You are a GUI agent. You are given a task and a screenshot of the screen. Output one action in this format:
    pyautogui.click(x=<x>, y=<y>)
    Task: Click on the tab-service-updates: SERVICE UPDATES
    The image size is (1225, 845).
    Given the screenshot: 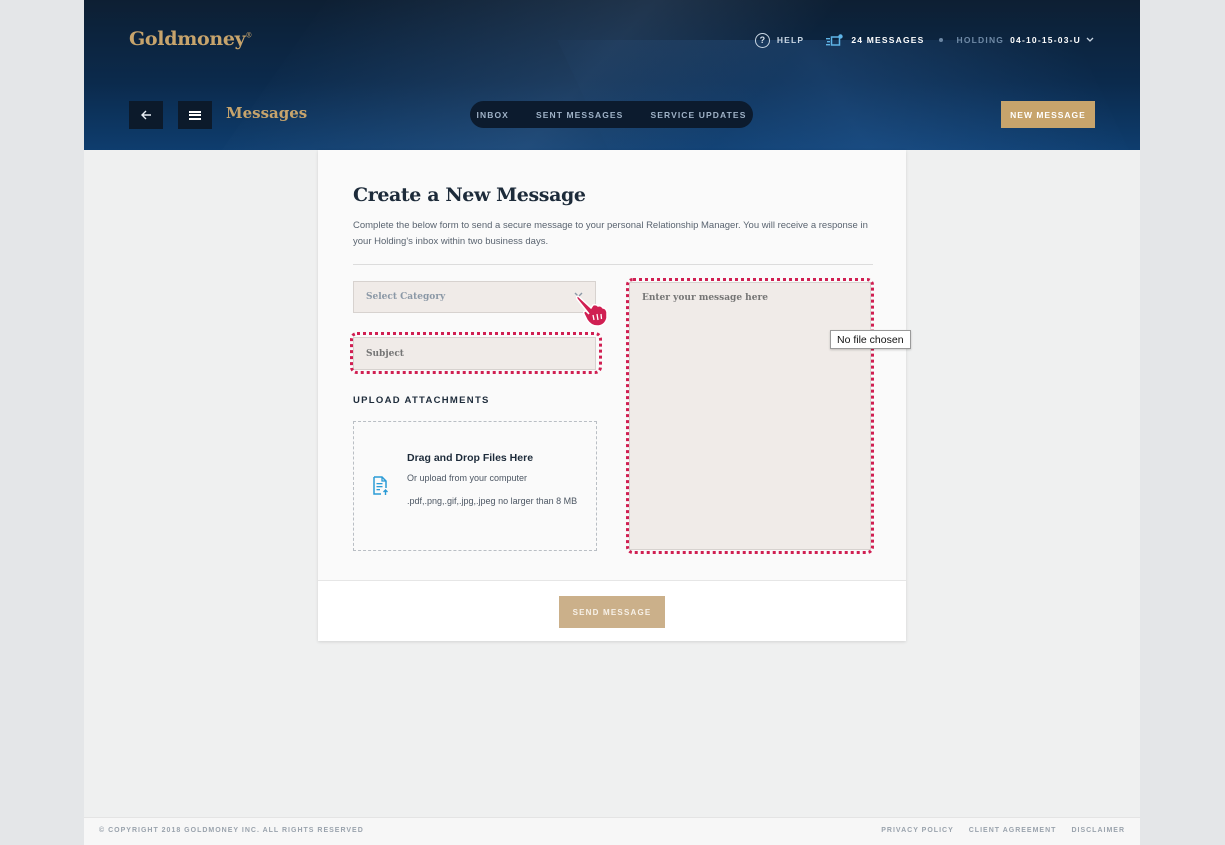 What is the action you would take?
    pyautogui.click(x=698, y=115)
    